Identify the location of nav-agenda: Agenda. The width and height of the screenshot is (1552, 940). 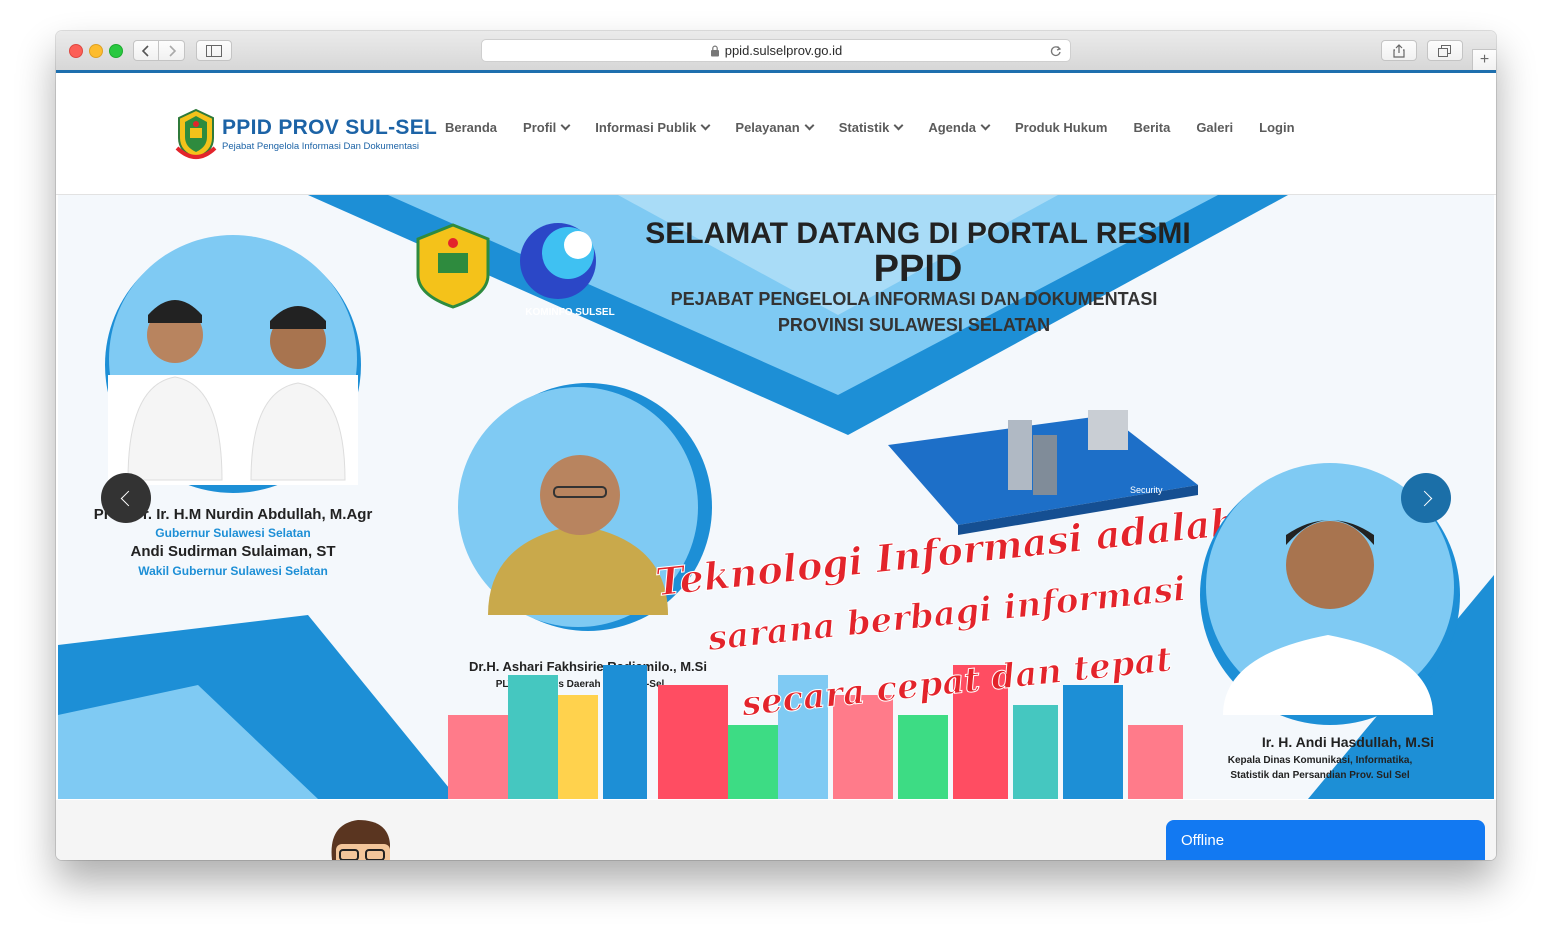
(959, 127).